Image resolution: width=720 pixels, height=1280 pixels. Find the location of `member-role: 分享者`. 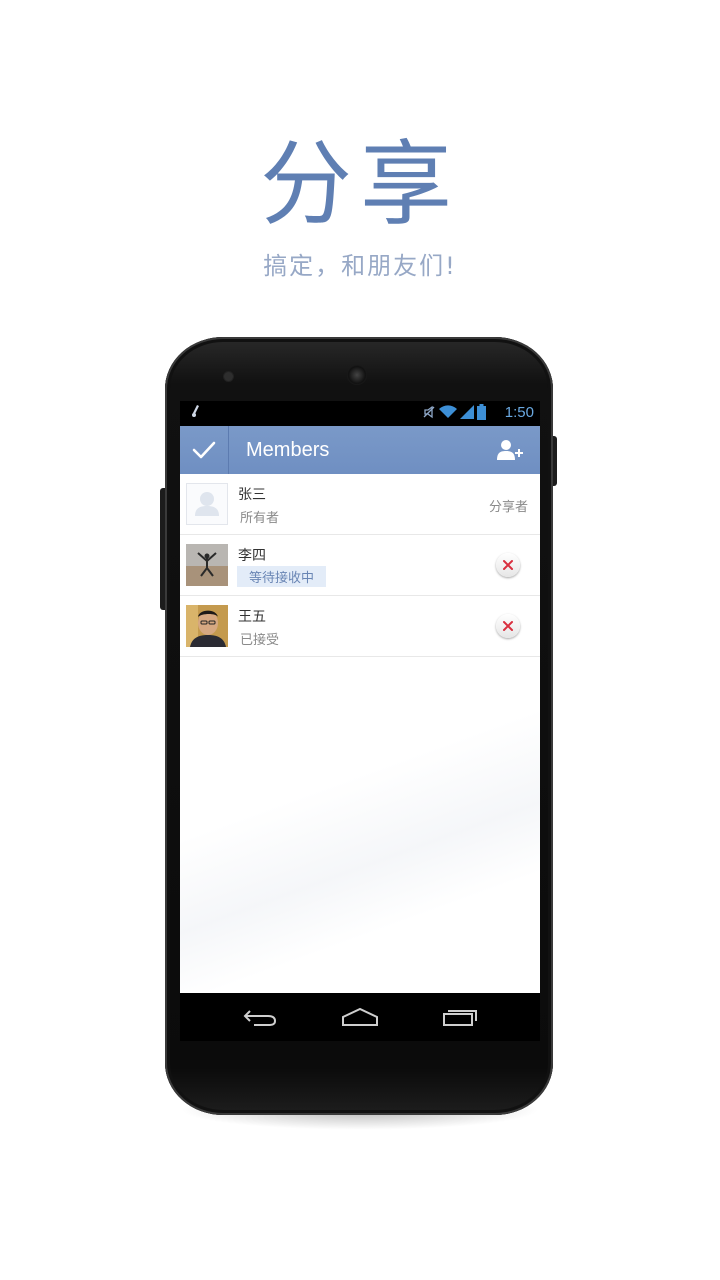

member-role: 分享者 is located at coordinates (508, 507).